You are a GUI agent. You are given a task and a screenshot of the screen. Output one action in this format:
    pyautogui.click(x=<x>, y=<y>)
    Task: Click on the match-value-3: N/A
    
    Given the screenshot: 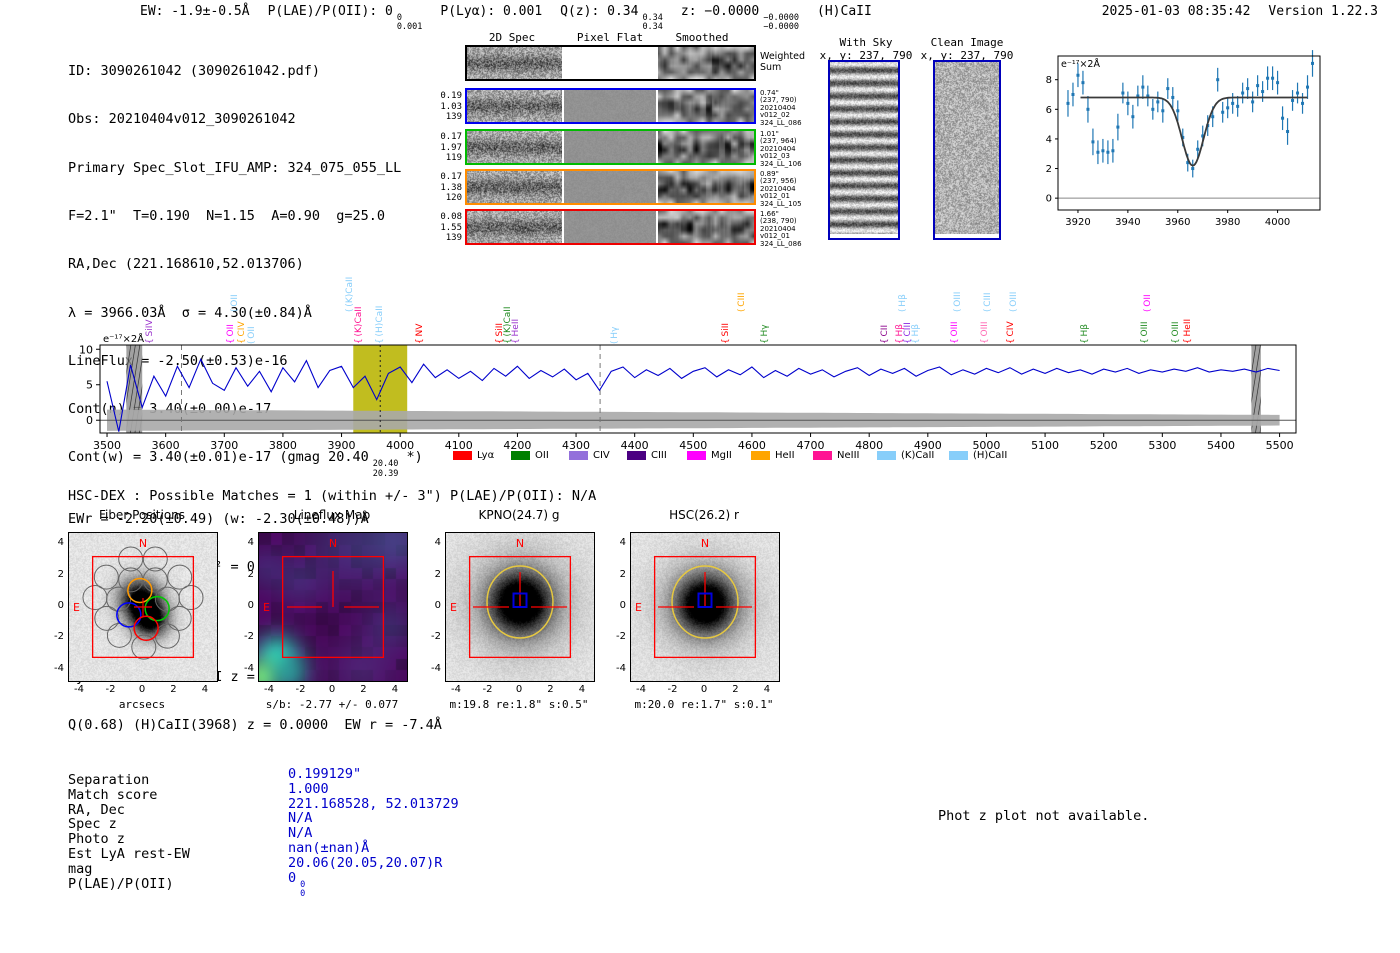 What is the action you would take?
    pyautogui.click(x=300, y=818)
    